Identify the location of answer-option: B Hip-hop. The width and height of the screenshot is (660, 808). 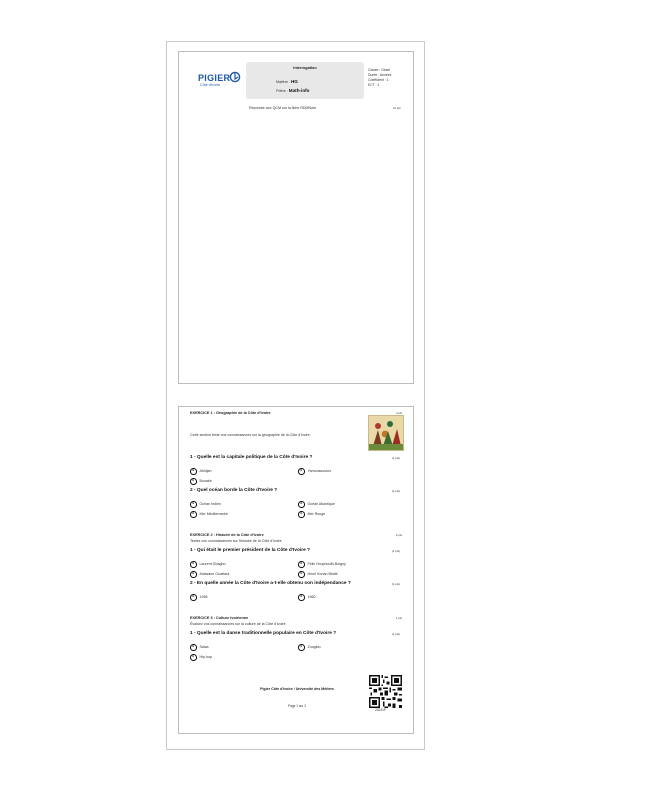
(201, 657).